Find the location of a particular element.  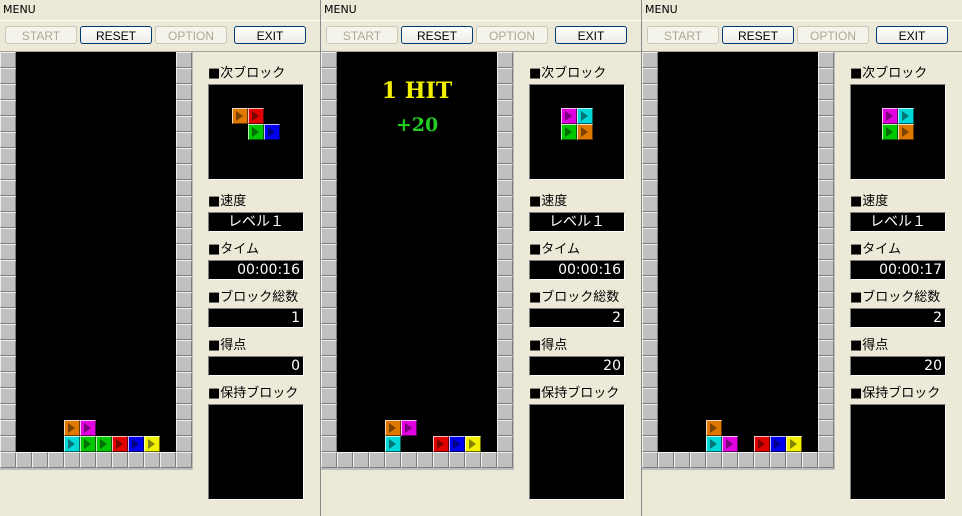

block-count-value: 2 is located at coordinates (898, 318).